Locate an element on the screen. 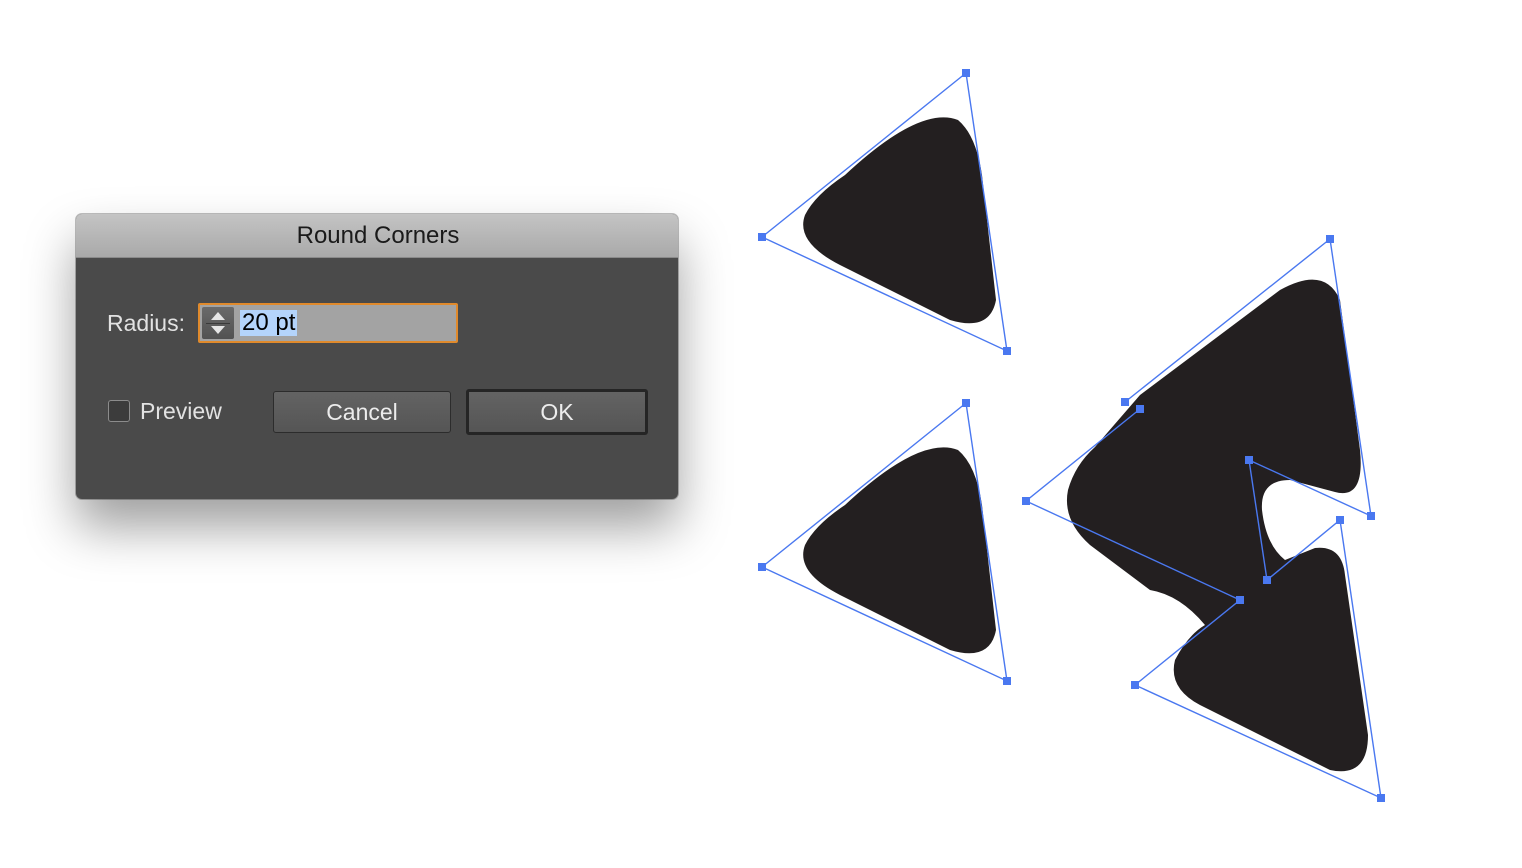  radius-stepper is located at coordinates (218, 323).